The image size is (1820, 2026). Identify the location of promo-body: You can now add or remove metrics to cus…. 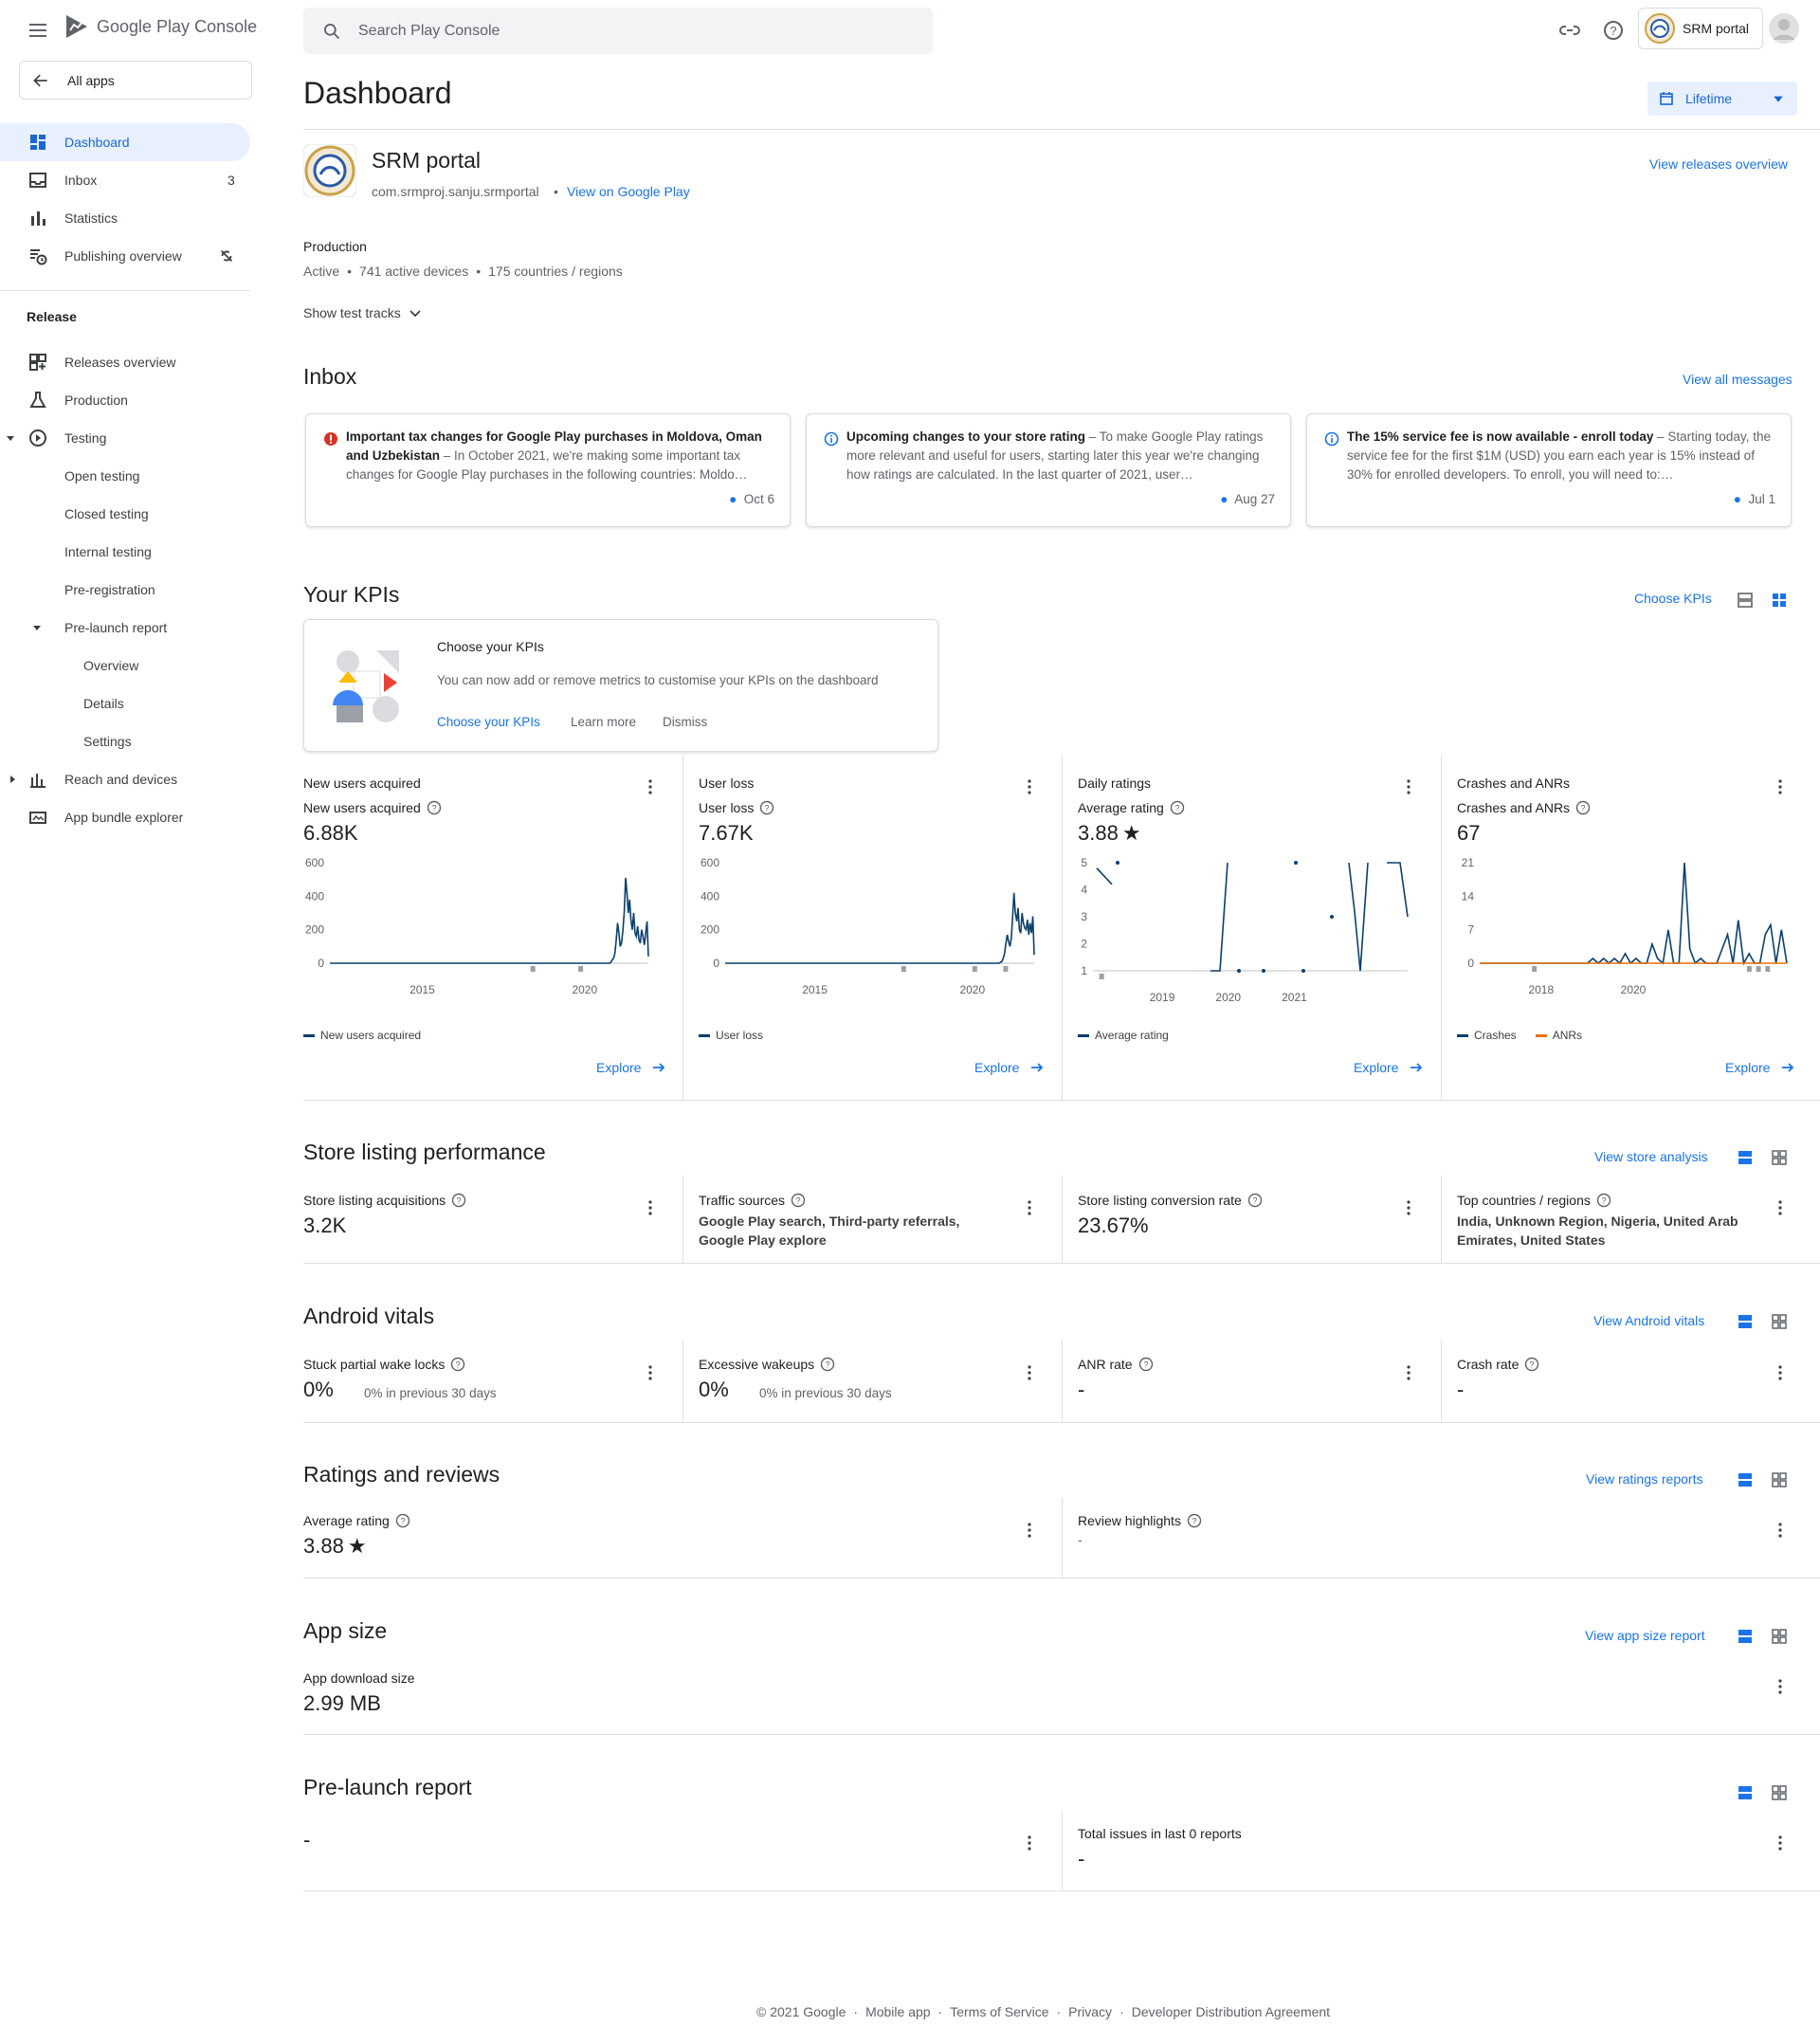
(658, 680).